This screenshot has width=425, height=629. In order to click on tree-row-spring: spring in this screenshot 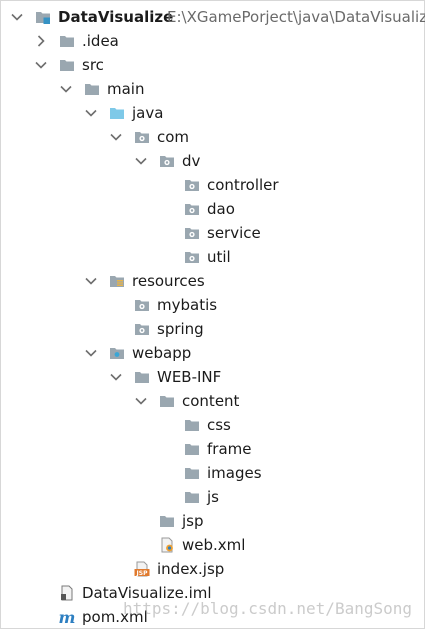, I will do `click(213, 329)`.